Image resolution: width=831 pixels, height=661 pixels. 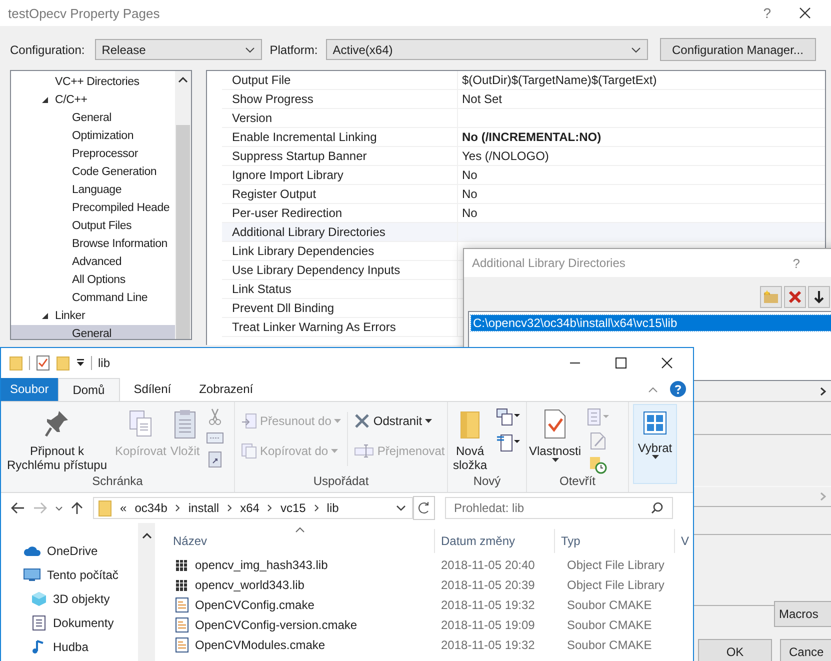 What do you see at coordinates (651, 323) in the screenshot?
I see `directory-item: C:\opencv32\oc34b\install\x64\vc15\lib` at bounding box center [651, 323].